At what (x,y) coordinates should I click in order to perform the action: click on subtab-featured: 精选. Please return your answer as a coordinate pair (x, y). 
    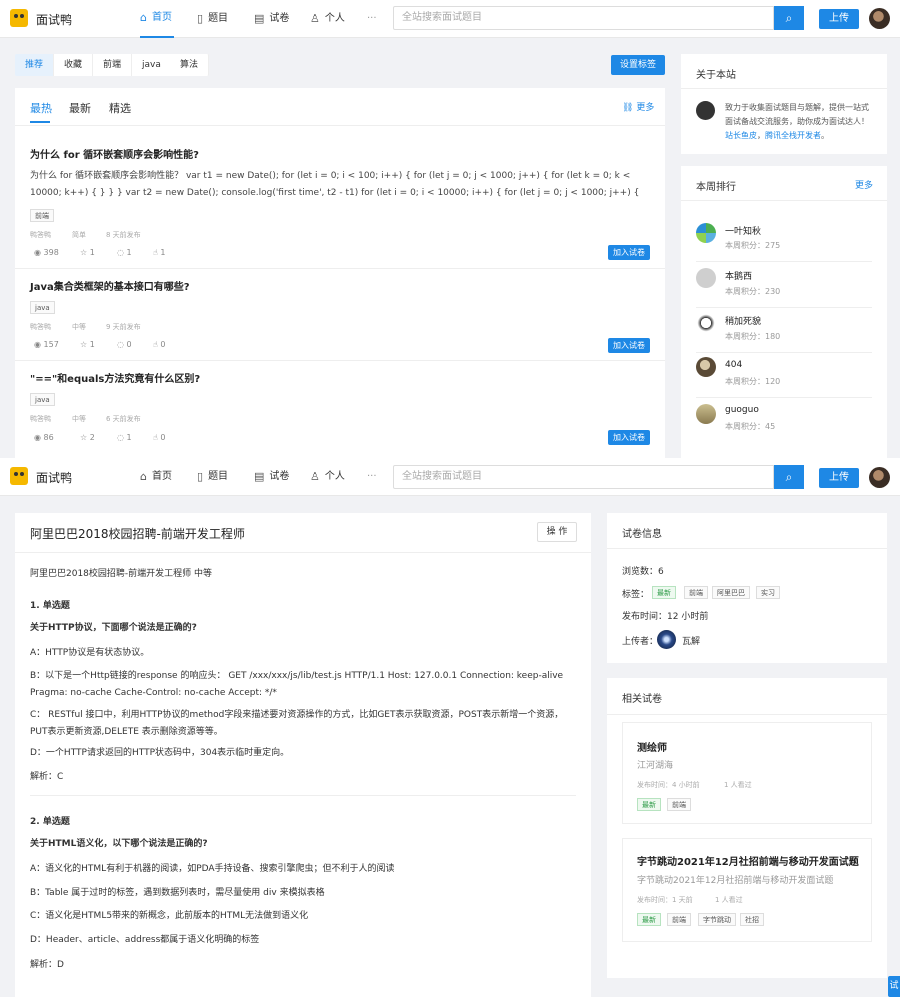
    Looking at the image, I should click on (120, 108).